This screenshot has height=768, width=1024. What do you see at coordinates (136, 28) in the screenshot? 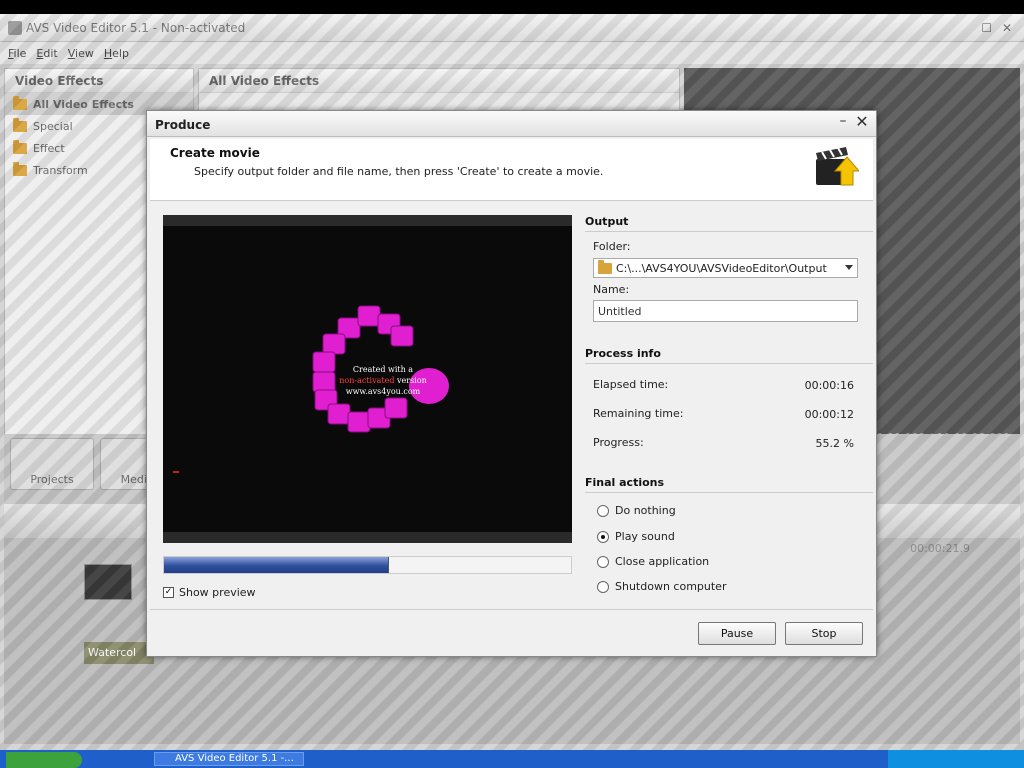
I see `app-title: AVS Video Editor 5.1 - Non-activated` at bounding box center [136, 28].